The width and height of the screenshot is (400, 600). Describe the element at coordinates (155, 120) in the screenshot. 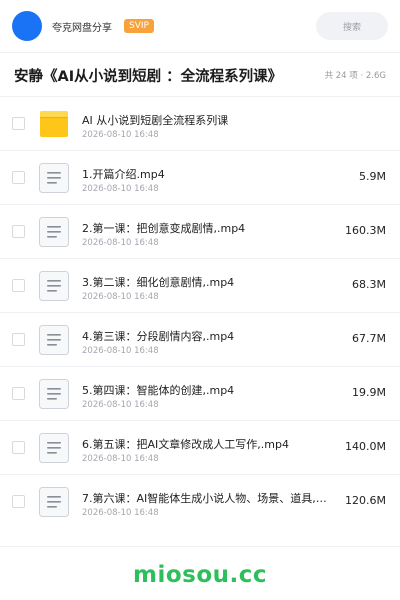

I see `file-name: AI 从小说到短剧全流程系列课` at that location.